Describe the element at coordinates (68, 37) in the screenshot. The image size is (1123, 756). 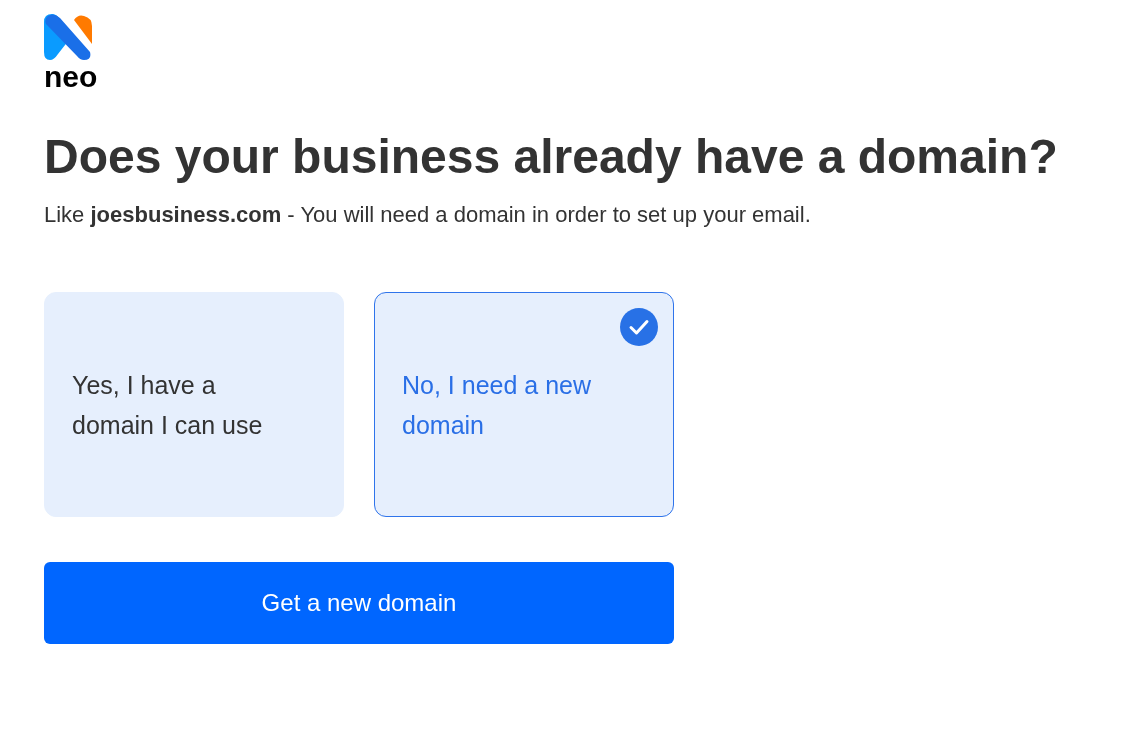
I see `logo-icon` at that location.